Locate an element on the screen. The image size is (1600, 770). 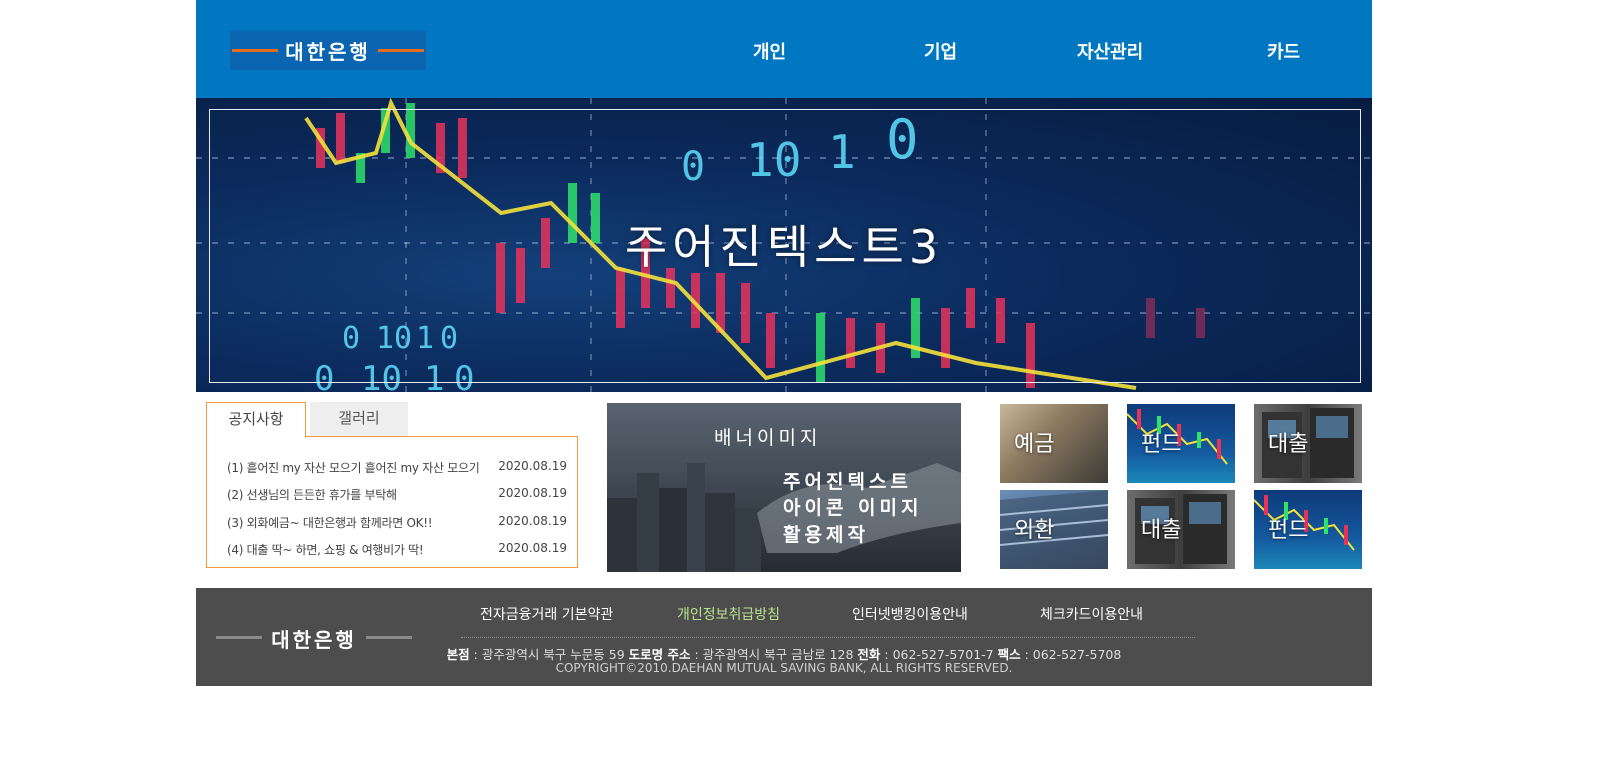
list-item: (2) 선생님의 든든한 휴가를 부탁해 2020.08.19 is located at coordinates (397, 496).